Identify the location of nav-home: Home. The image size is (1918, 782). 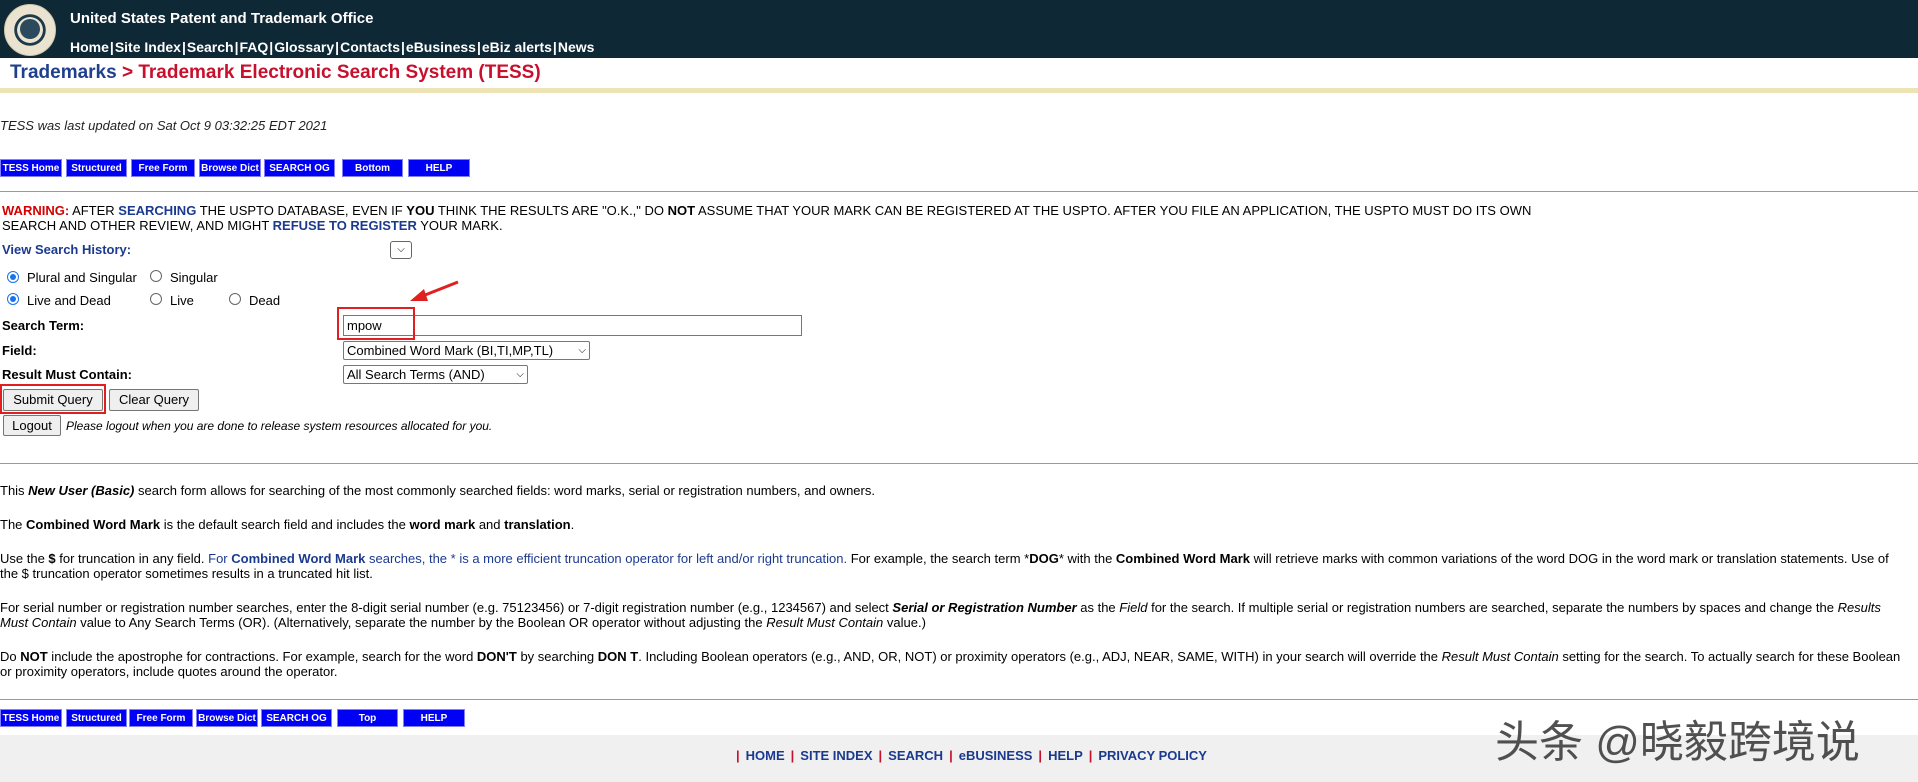
(89, 47).